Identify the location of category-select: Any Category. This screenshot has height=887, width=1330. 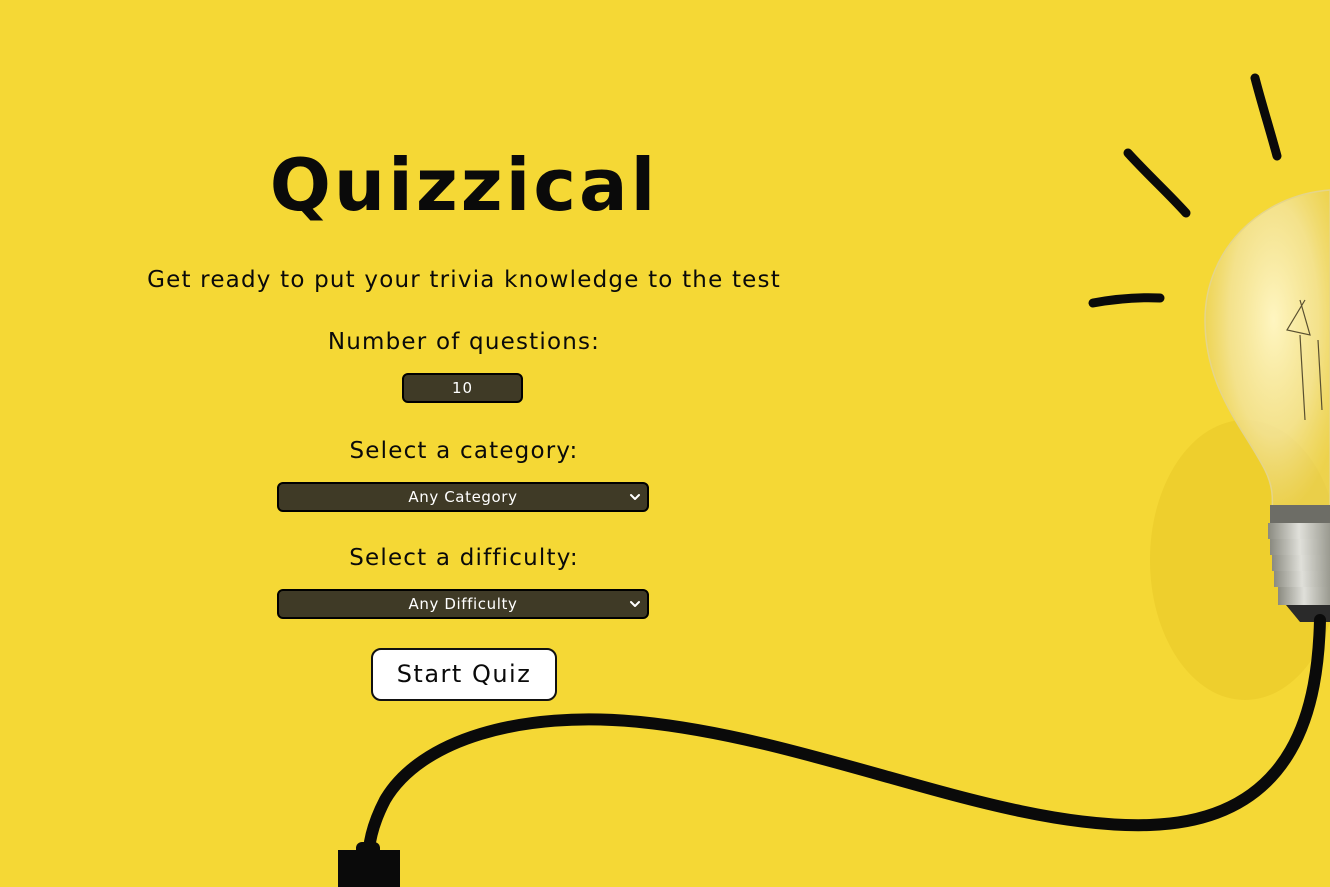
(463, 497).